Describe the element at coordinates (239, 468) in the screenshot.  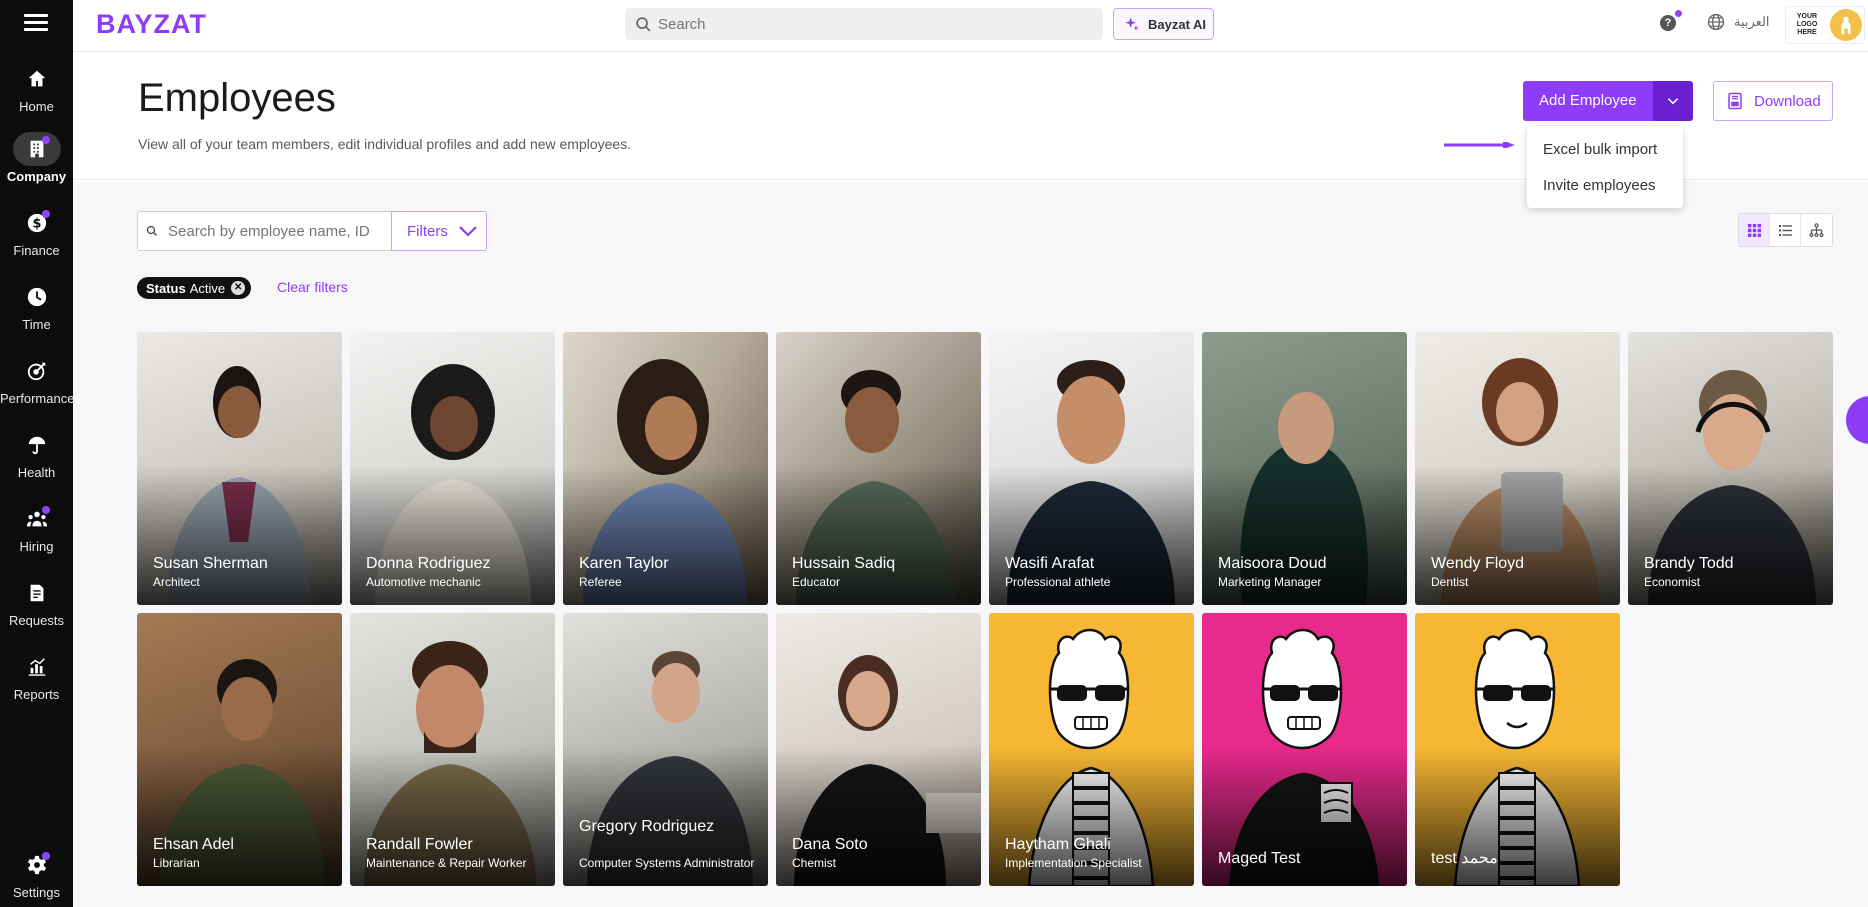
I see `employee-card: Susan Sherman Architect` at that location.